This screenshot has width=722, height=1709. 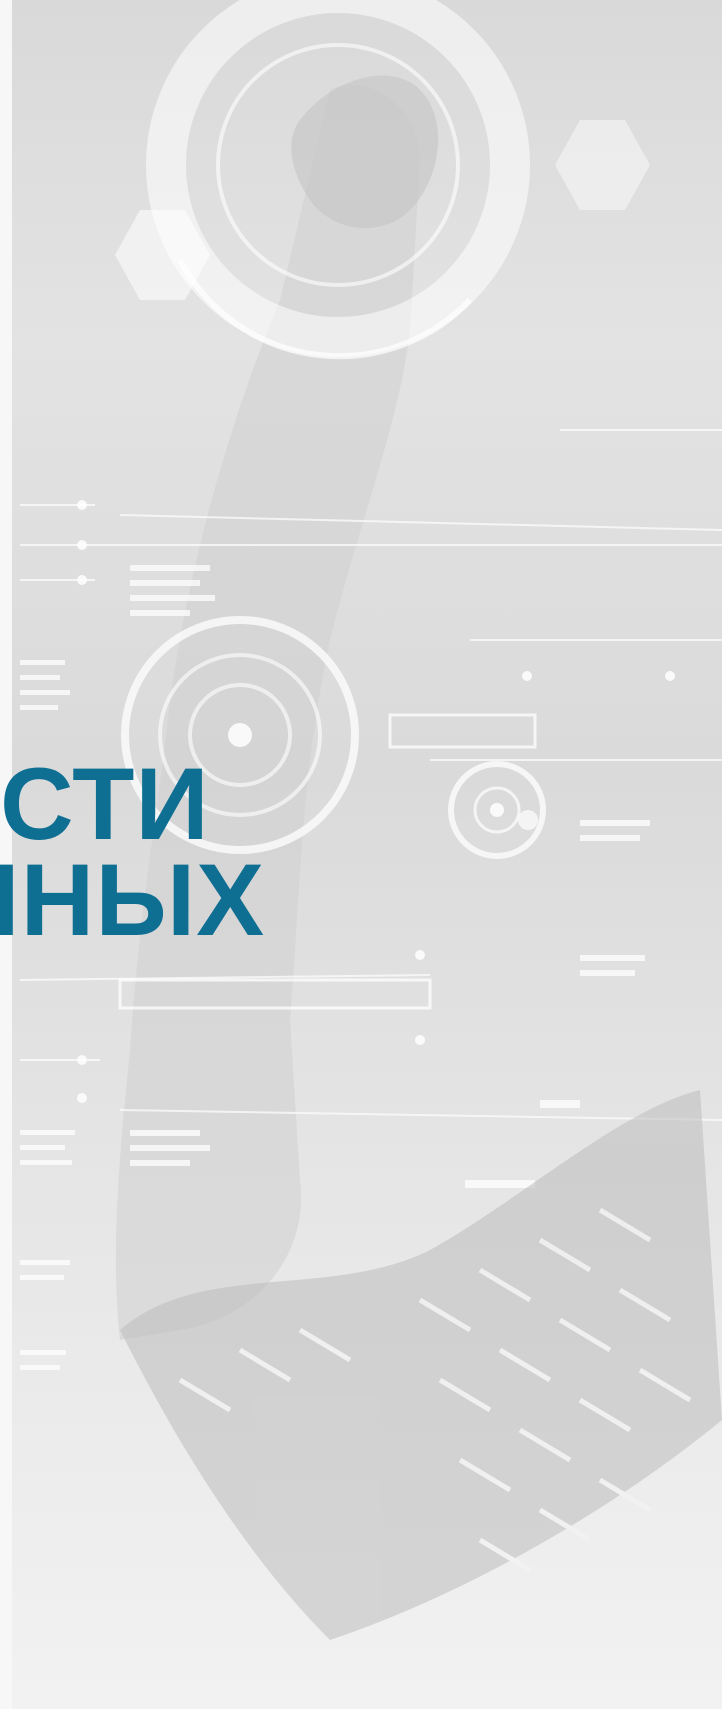 I want to click on headline-line-2: ННЫХ, so click(x=133, y=900).